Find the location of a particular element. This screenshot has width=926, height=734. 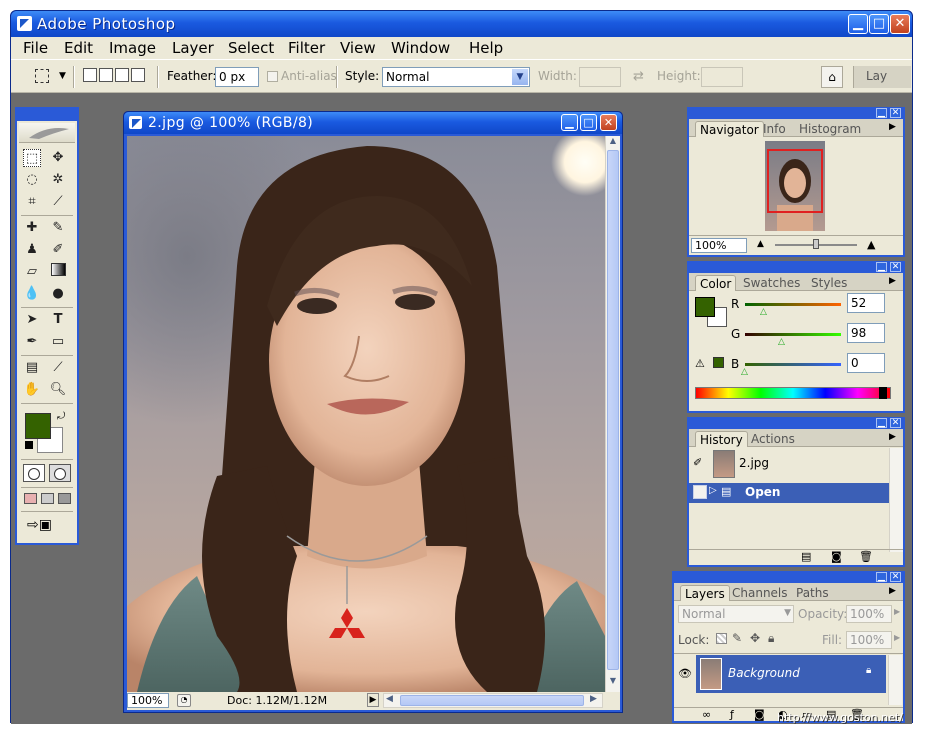

status-arrow-icon: ▶ is located at coordinates (373, 700).